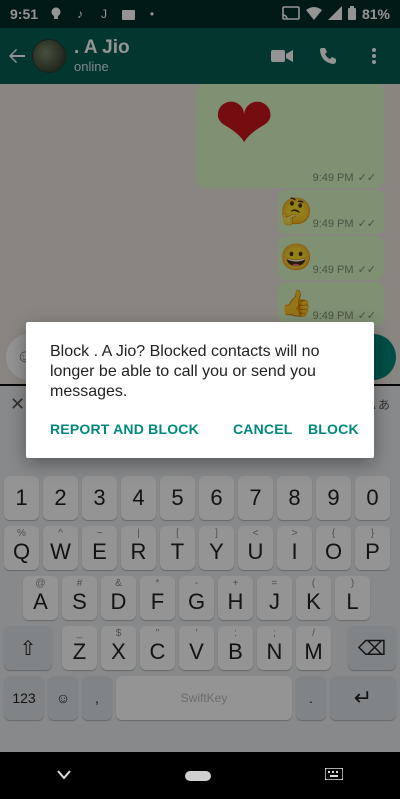 The width and height of the screenshot is (400, 799). What do you see at coordinates (333, 429) in the screenshot?
I see `block-button: BLOCK` at bounding box center [333, 429].